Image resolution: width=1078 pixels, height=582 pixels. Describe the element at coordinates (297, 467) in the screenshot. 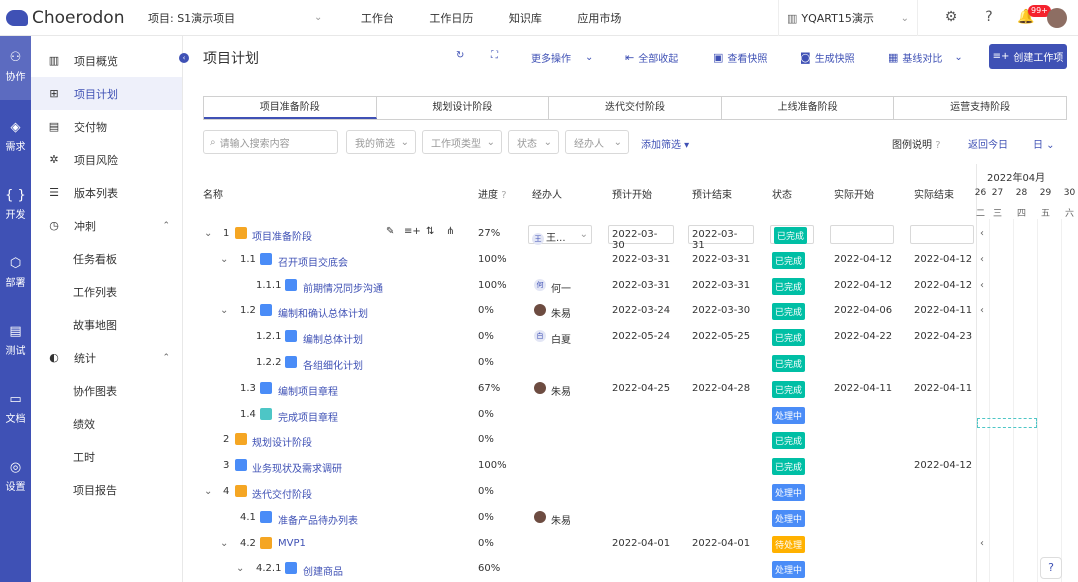

I see `row-title: 业务现状及需求调研` at that location.